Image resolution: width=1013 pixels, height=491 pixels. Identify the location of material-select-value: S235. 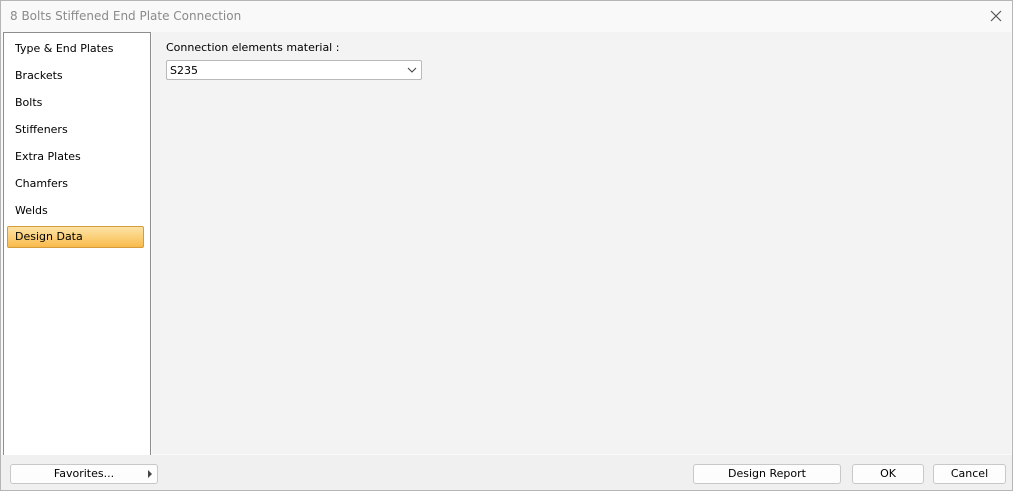
(184, 70).